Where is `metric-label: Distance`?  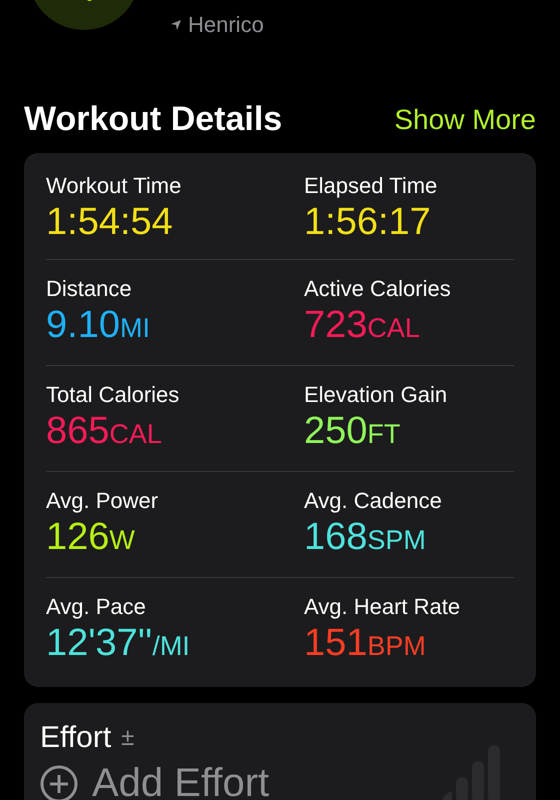
metric-label: Distance is located at coordinates (89, 289).